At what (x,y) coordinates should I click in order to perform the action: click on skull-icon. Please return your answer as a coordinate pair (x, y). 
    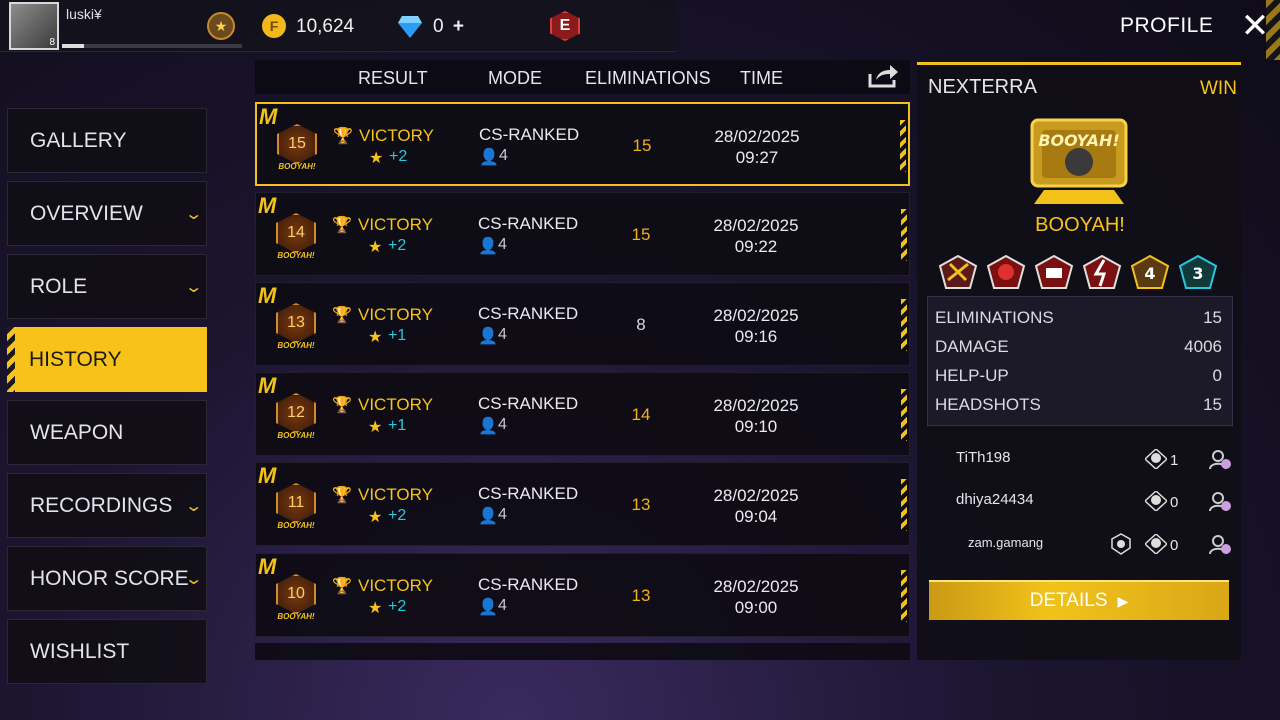
    Looking at the image, I should click on (1156, 501).